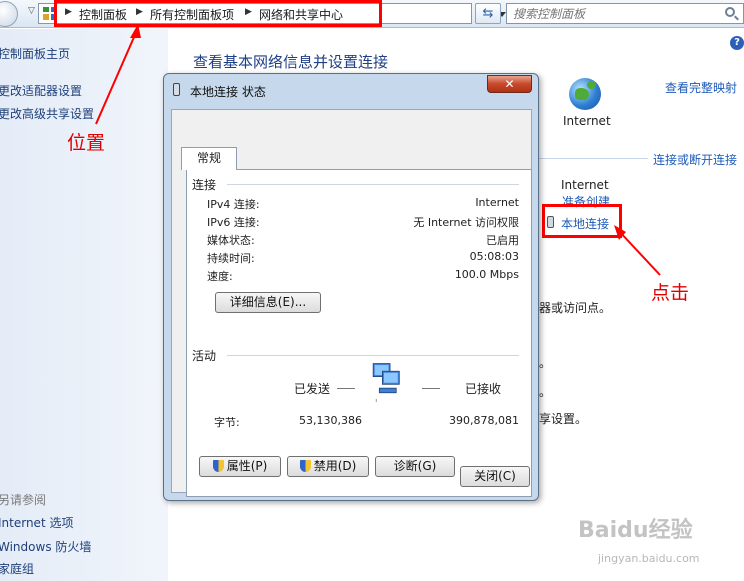 The image size is (744, 581). I want to click on speed-value: 100.0 Mbps, so click(486, 274).